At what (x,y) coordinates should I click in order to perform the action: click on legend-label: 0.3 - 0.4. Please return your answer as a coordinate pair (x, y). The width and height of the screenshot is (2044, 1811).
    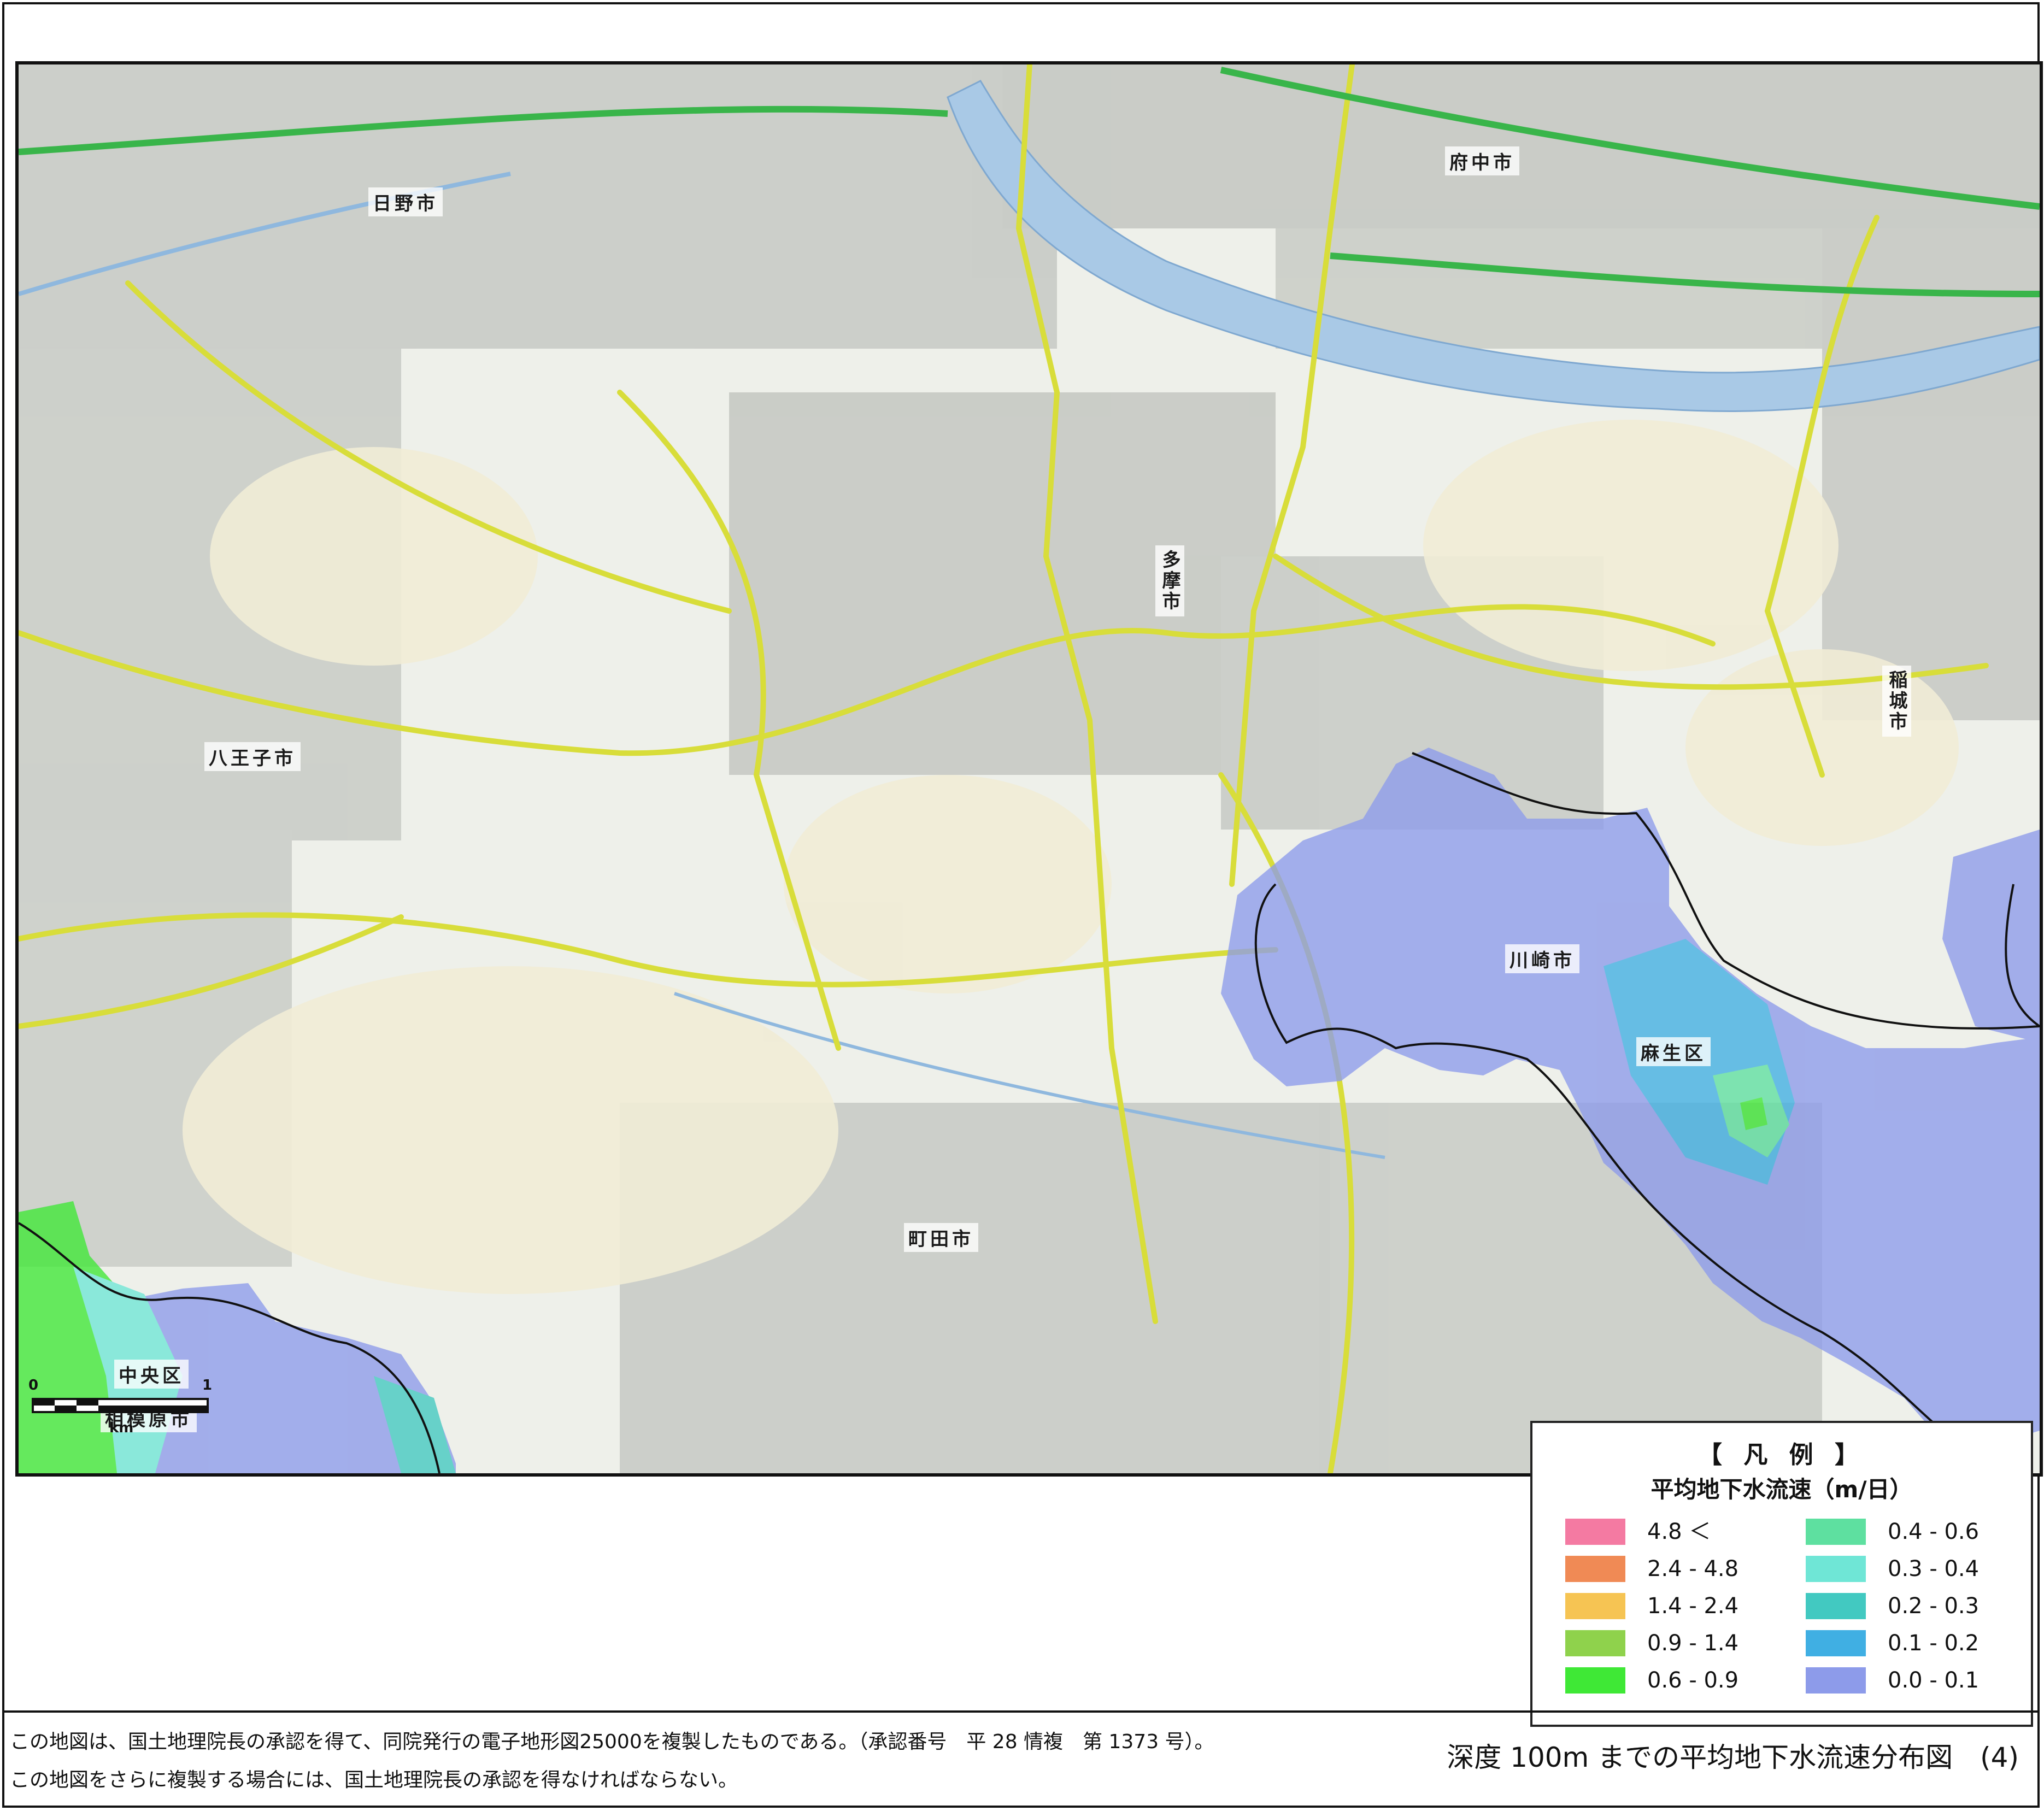
    Looking at the image, I should click on (1934, 1568).